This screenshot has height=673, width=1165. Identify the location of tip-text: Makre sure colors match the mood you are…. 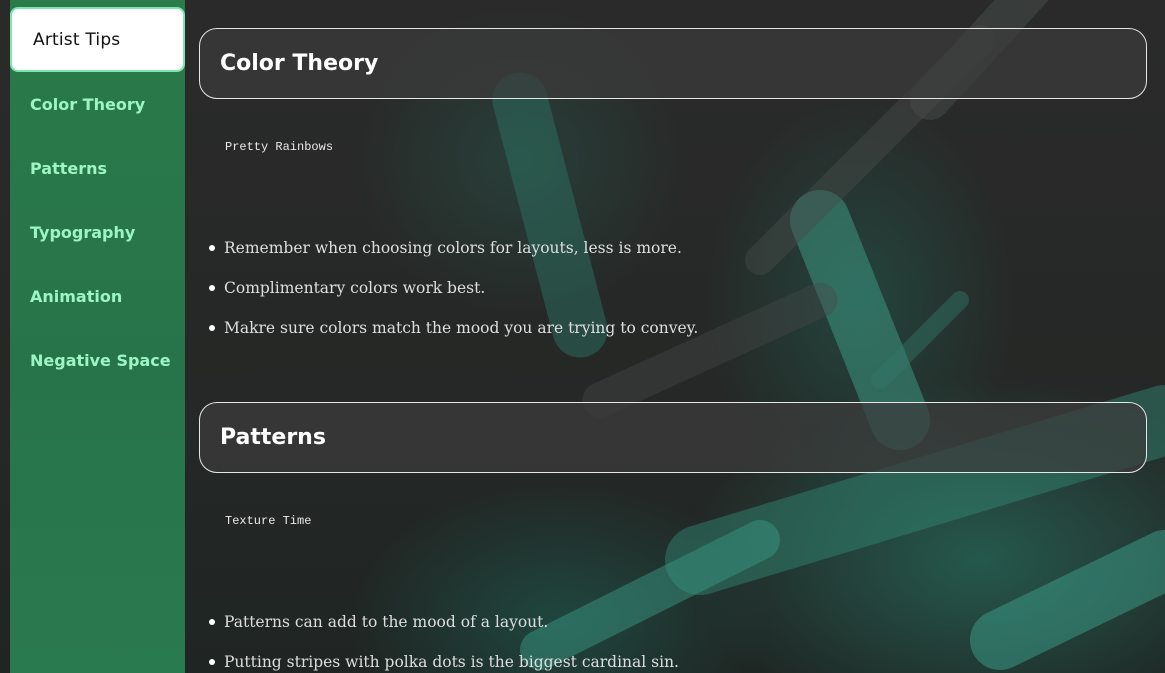
(461, 328).